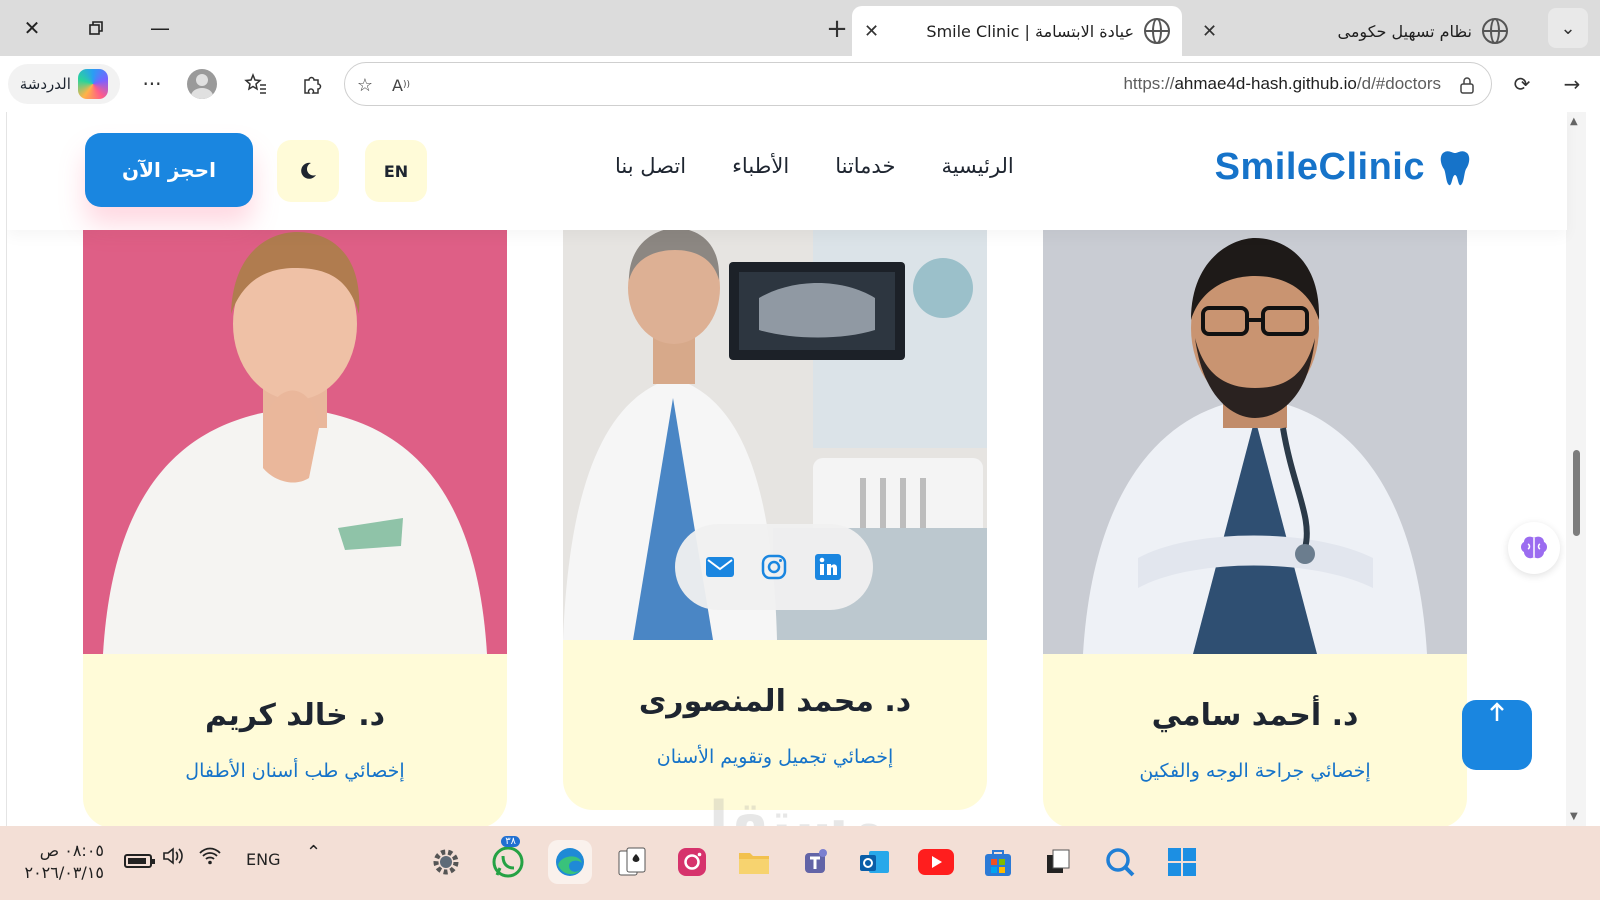 This screenshot has width=1600, height=900. What do you see at coordinates (71, 850) in the screenshot?
I see `clock-time: ٠٨:٠٥ ص` at bounding box center [71, 850].